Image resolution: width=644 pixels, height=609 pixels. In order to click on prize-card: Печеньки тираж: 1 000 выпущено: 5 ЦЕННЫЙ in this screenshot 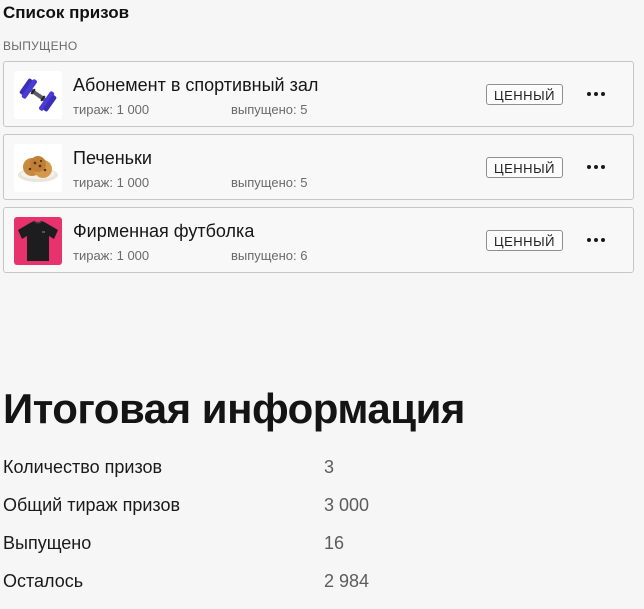, I will do `click(318, 167)`.